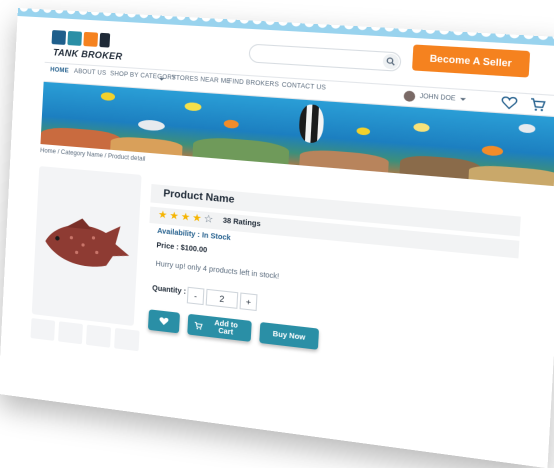 The height and width of the screenshot is (468, 554). Describe the element at coordinates (200, 80) in the screenshot. I see `nav-item-stores-near-me: STORES NEAR ME` at that location.